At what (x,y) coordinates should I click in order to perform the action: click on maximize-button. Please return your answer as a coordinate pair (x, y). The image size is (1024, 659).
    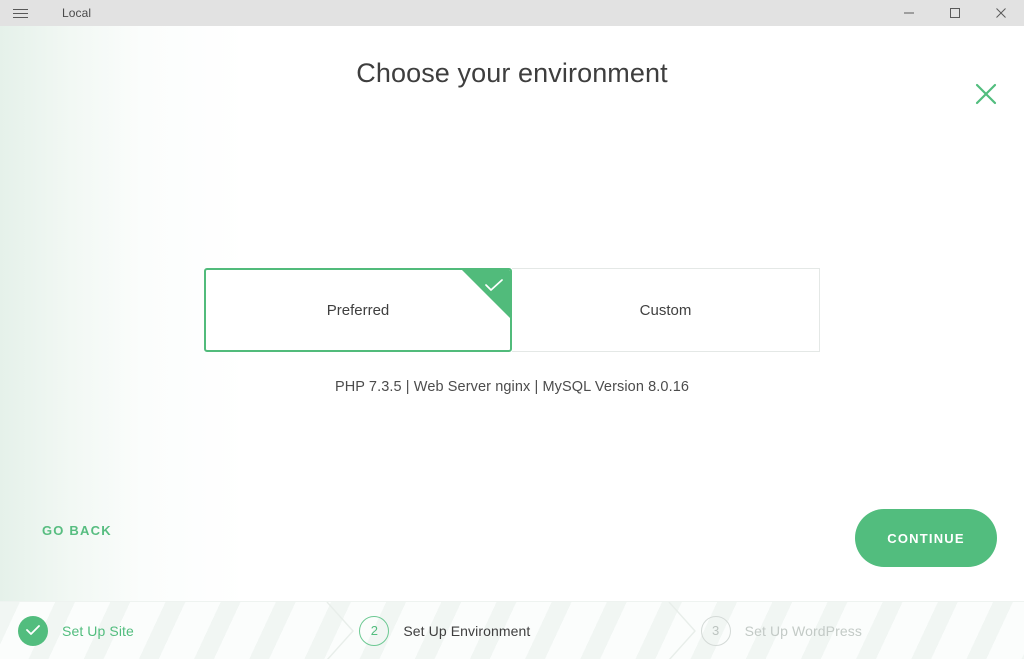
    Looking at the image, I should click on (955, 13).